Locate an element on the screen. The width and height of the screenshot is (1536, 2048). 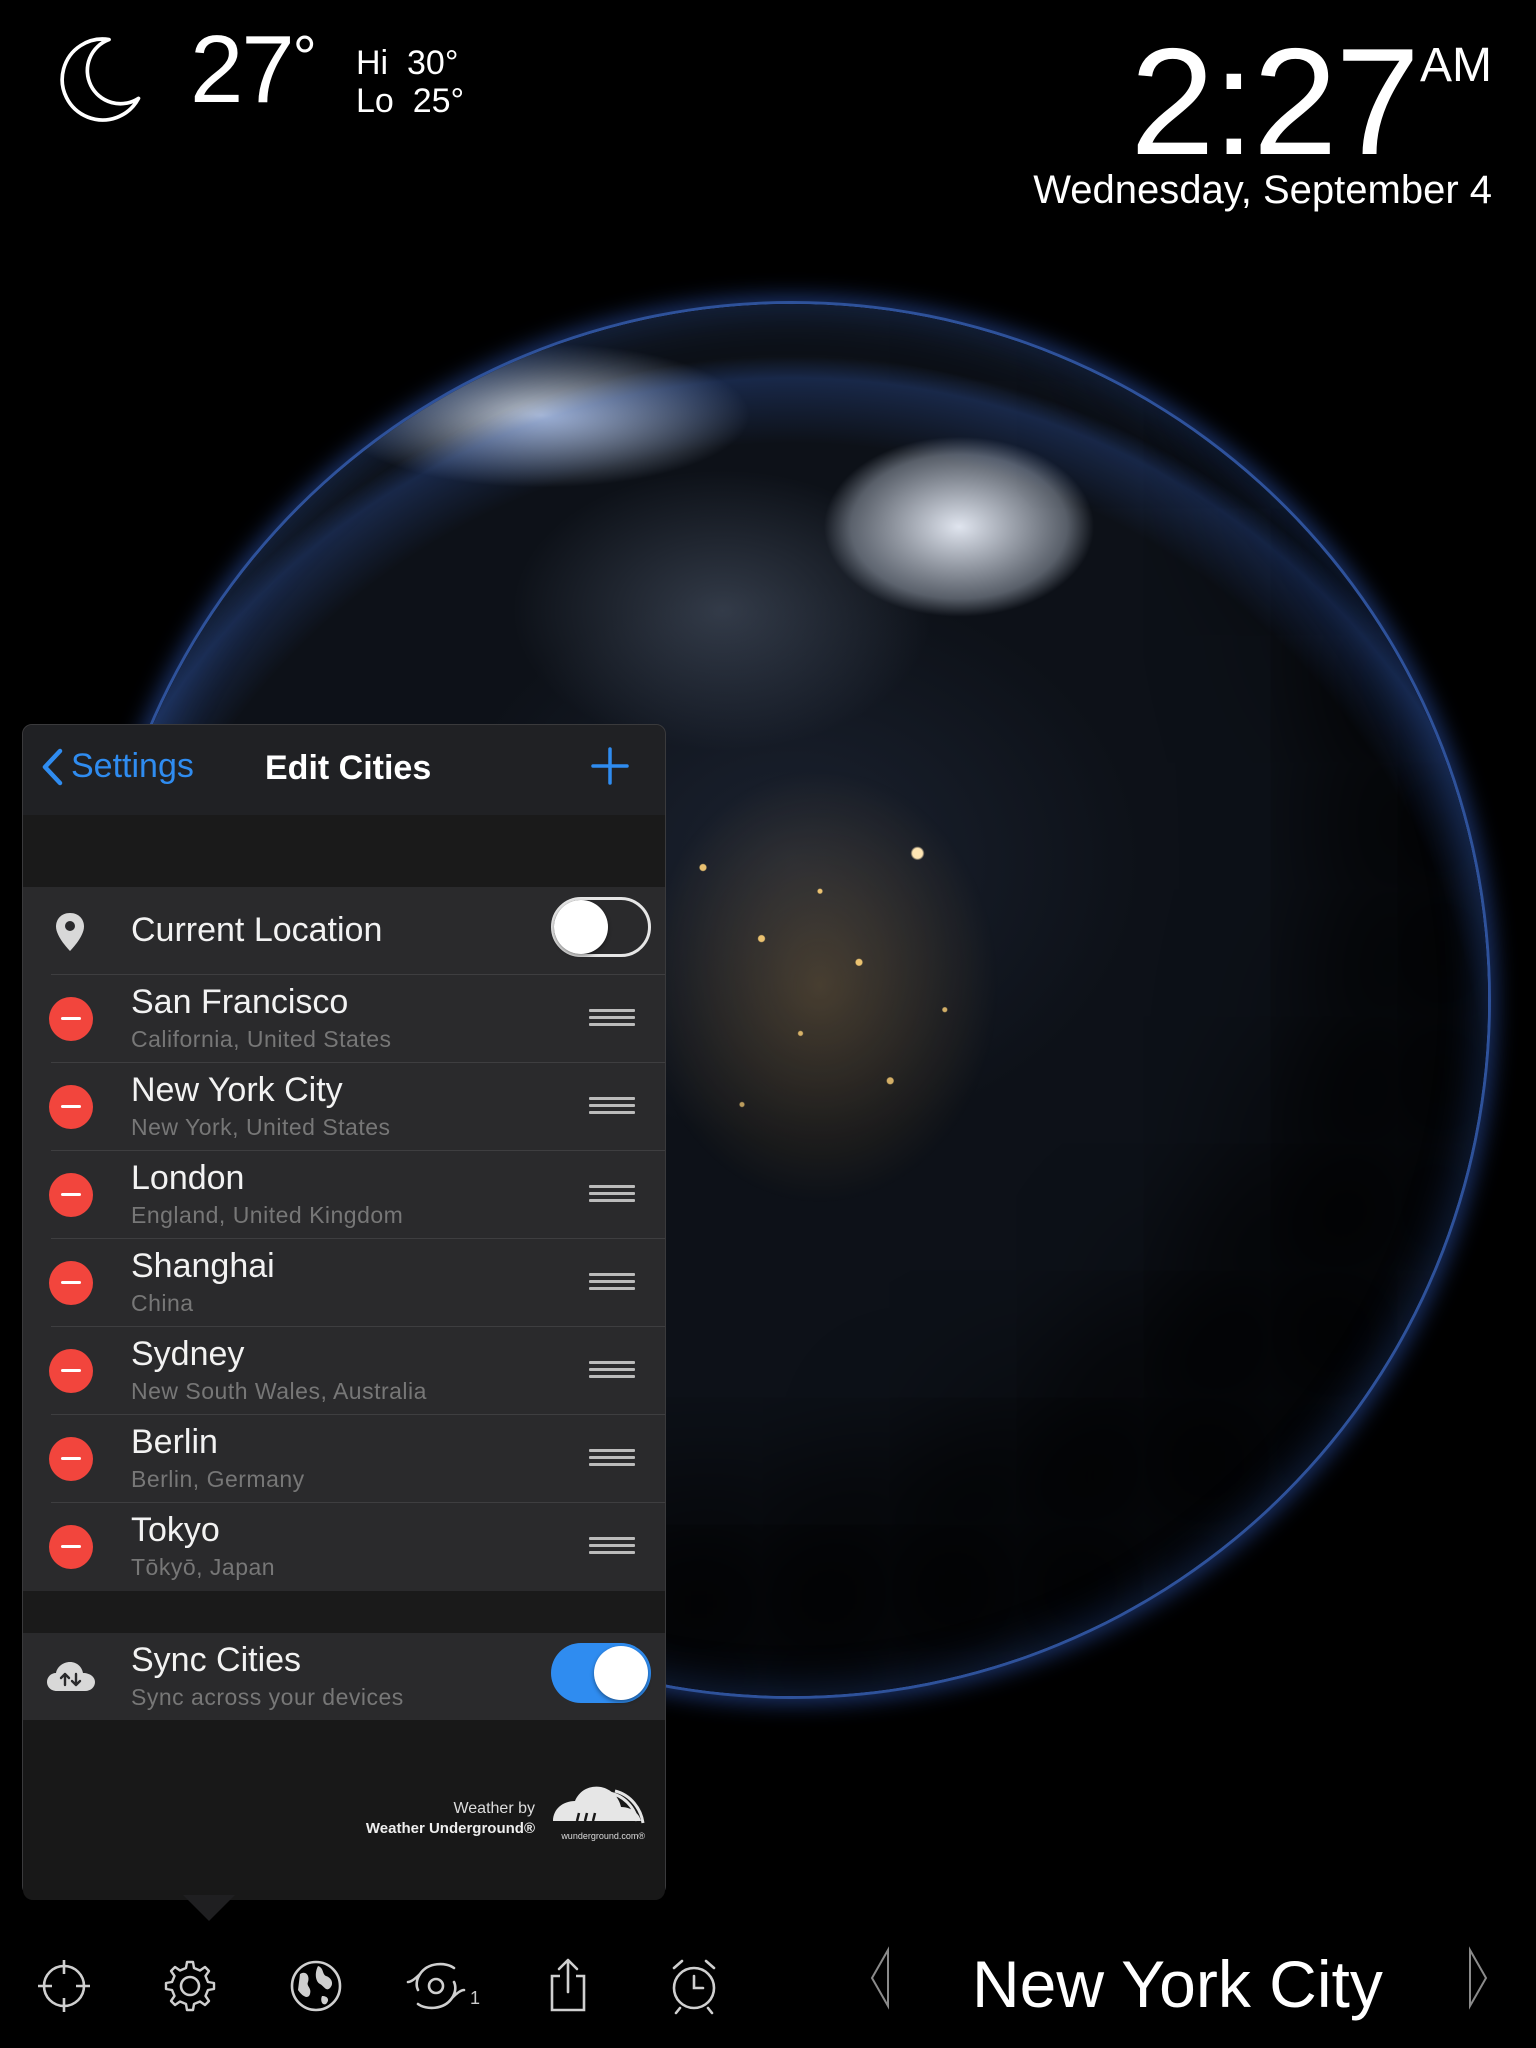
next-city-chevron-icon is located at coordinates (1478, 1978).